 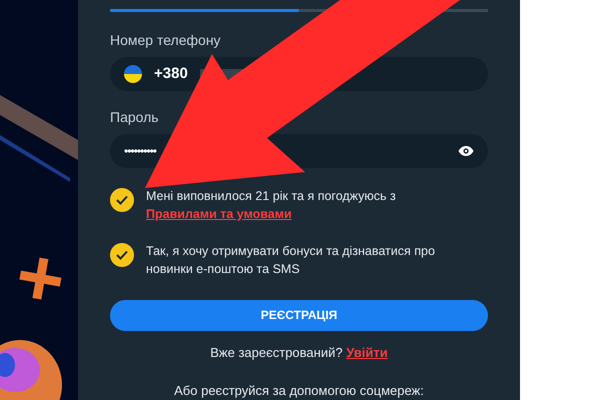 I want to click on social-prompt: Або реєструйся за допомогою соцмереж:, so click(x=299, y=391).